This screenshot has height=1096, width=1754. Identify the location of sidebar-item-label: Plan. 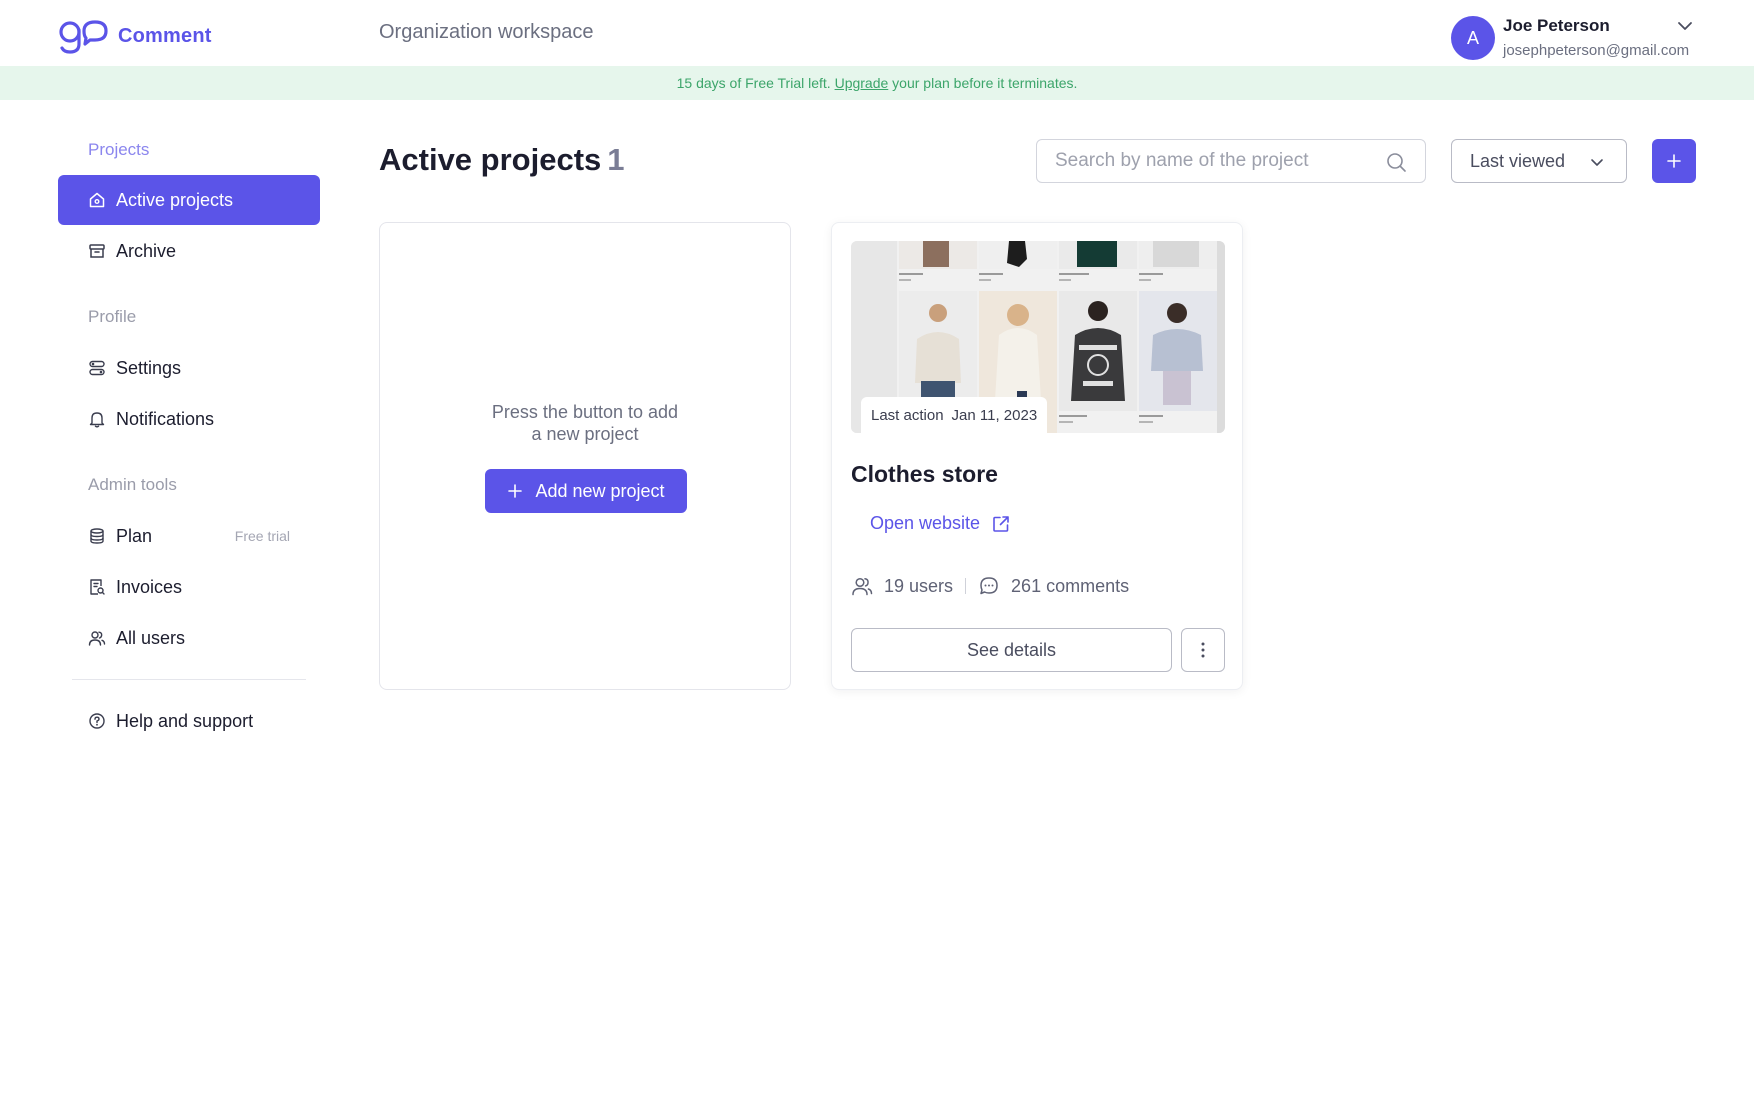
(134, 535).